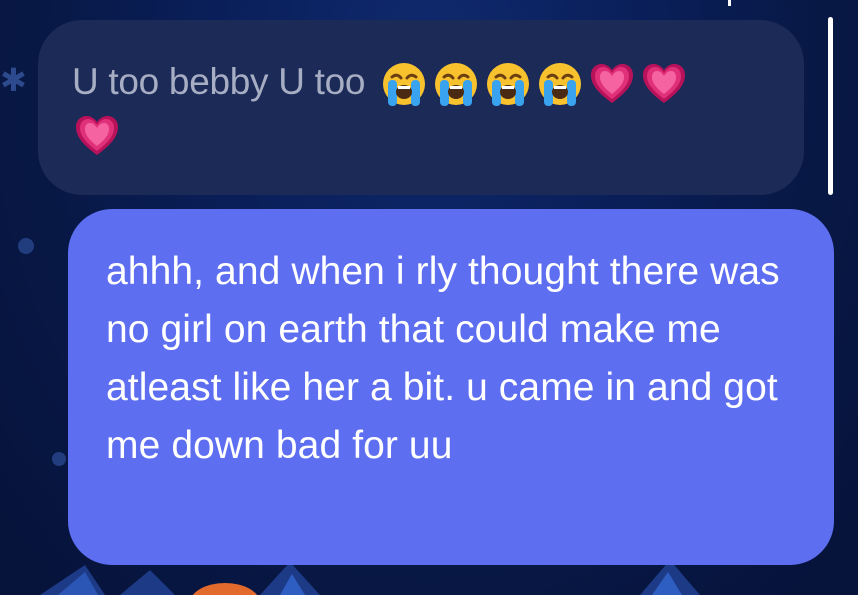  I want to click on wallpaper-mountains, so click(370, 577).